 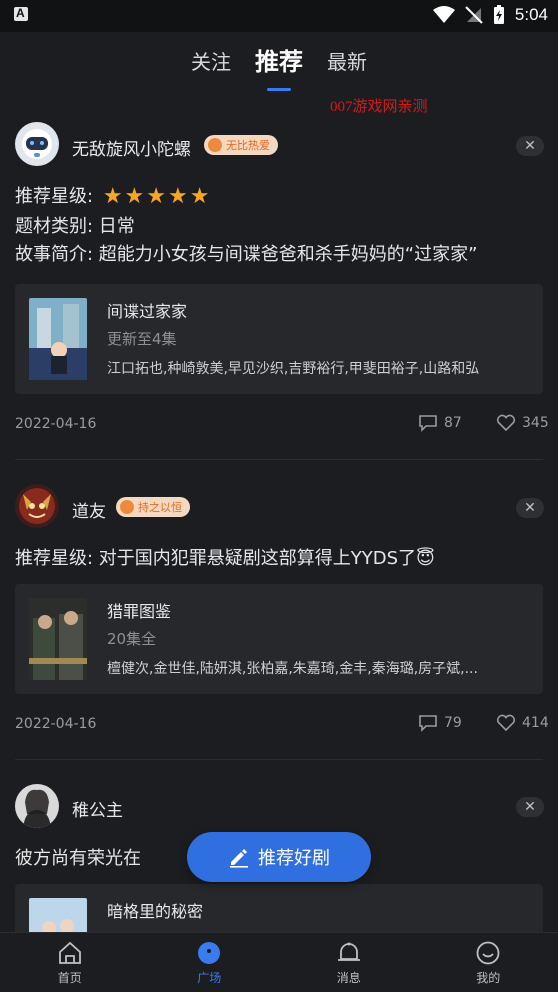 I want to click on rating-stars: ★ ★ ★ ★ ★, so click(x=156, y=197).